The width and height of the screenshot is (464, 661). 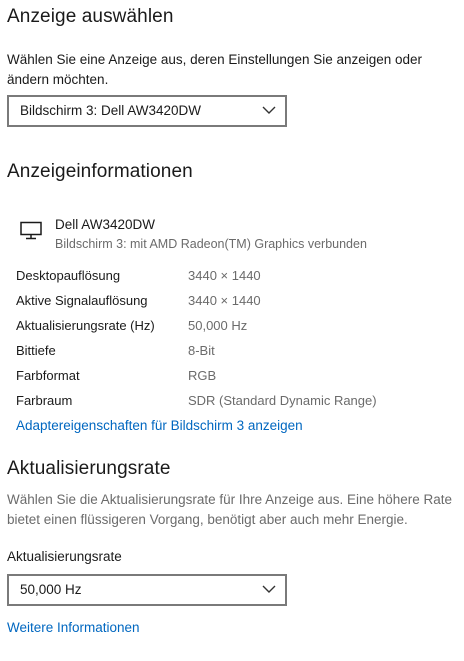 I want to click on refresh-rate-heading: Aktualisierungsrate, so click(x=89, y=468).